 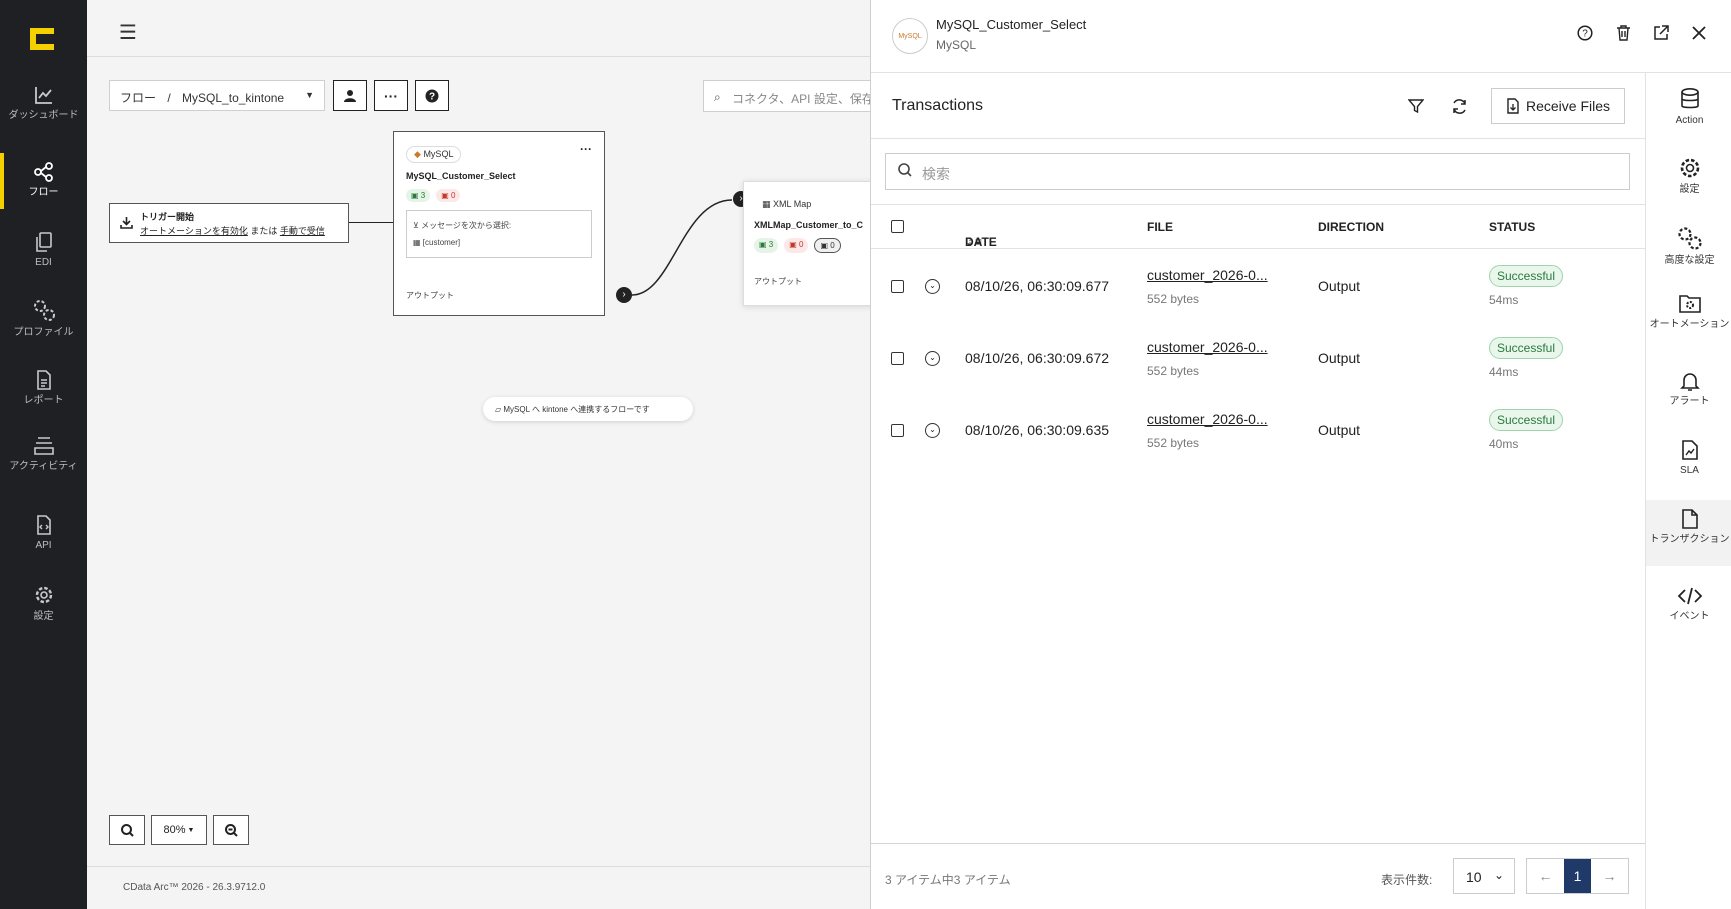 What do you see at coordinates (956, 45) in the screenshot?
I see `connector-type: MySQL` at bounding box center [956, 45].